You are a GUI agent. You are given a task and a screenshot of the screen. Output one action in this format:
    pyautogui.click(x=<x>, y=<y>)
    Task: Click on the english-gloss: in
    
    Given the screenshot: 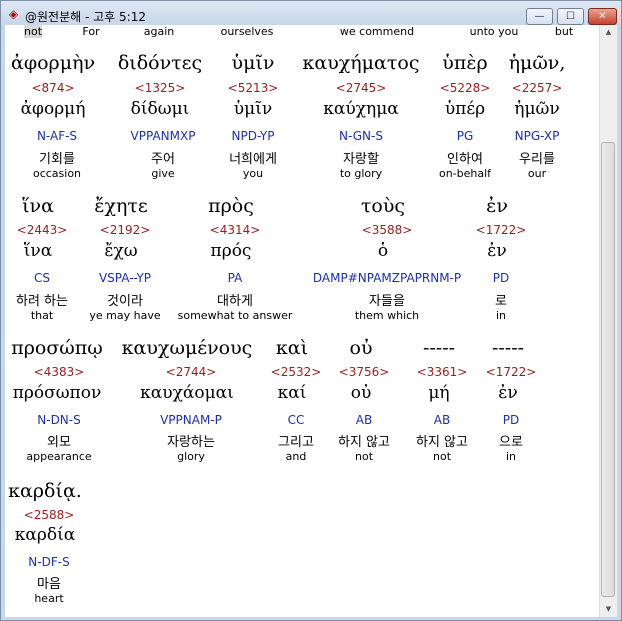 What is the action you would take?
    pyautogui.click(x=511, y=456)
    